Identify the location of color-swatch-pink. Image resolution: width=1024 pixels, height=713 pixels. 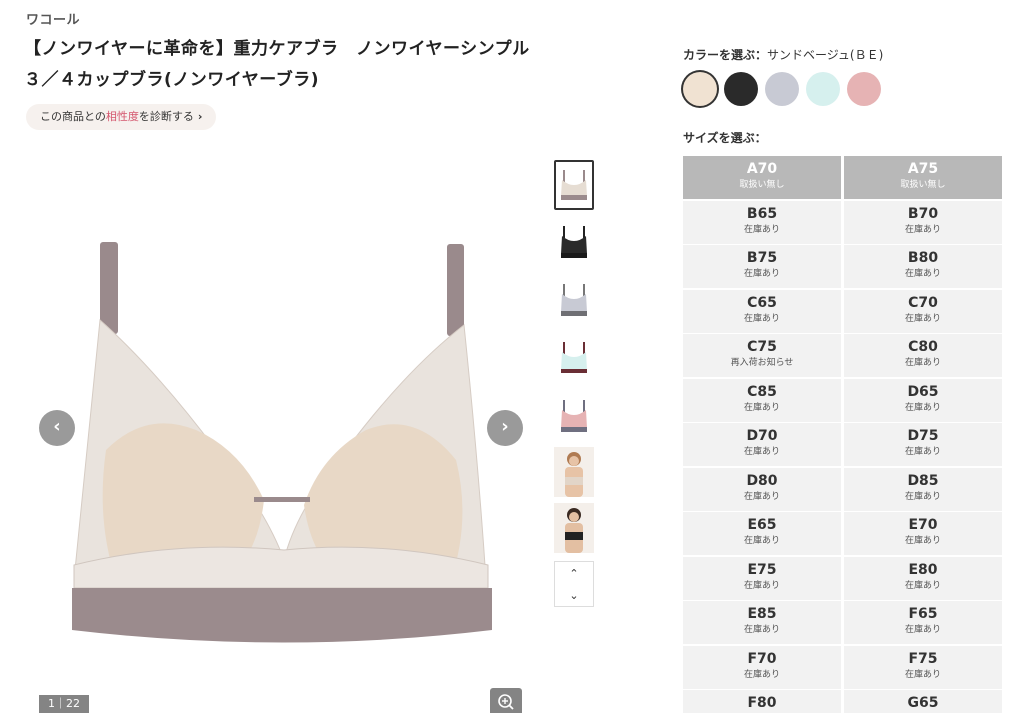
(864, 89).